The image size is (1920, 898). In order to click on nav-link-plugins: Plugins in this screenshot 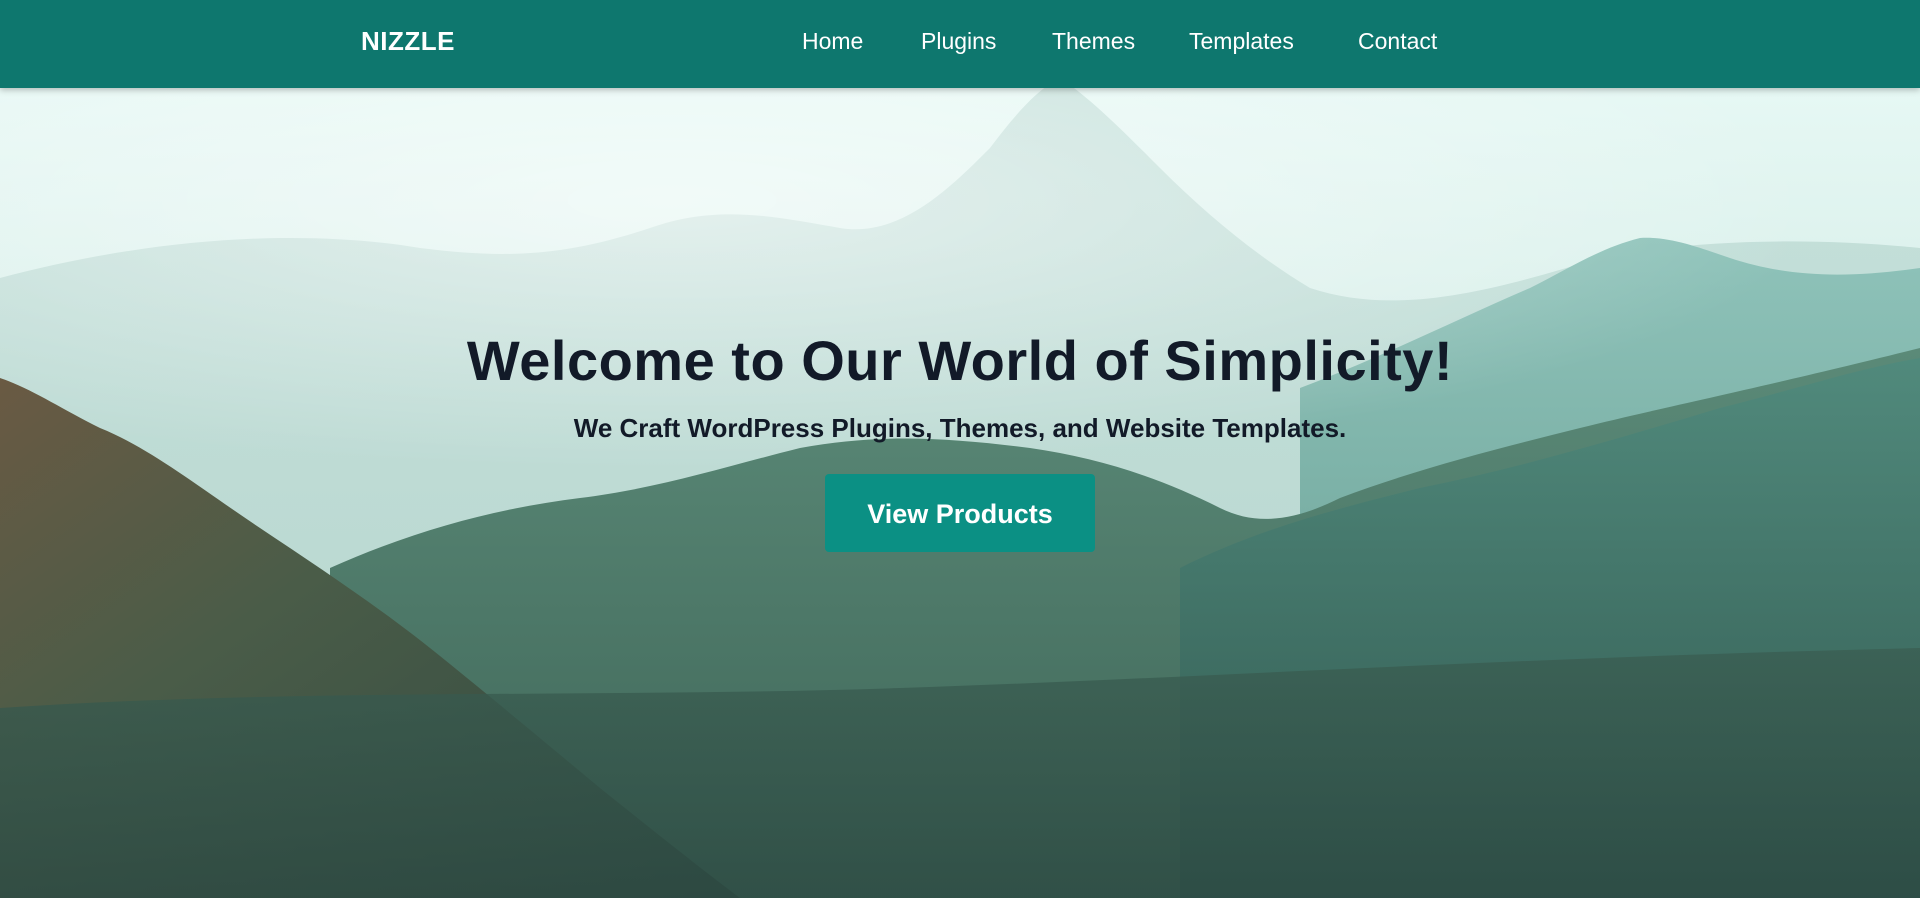, I will do `click(958, 41)`.